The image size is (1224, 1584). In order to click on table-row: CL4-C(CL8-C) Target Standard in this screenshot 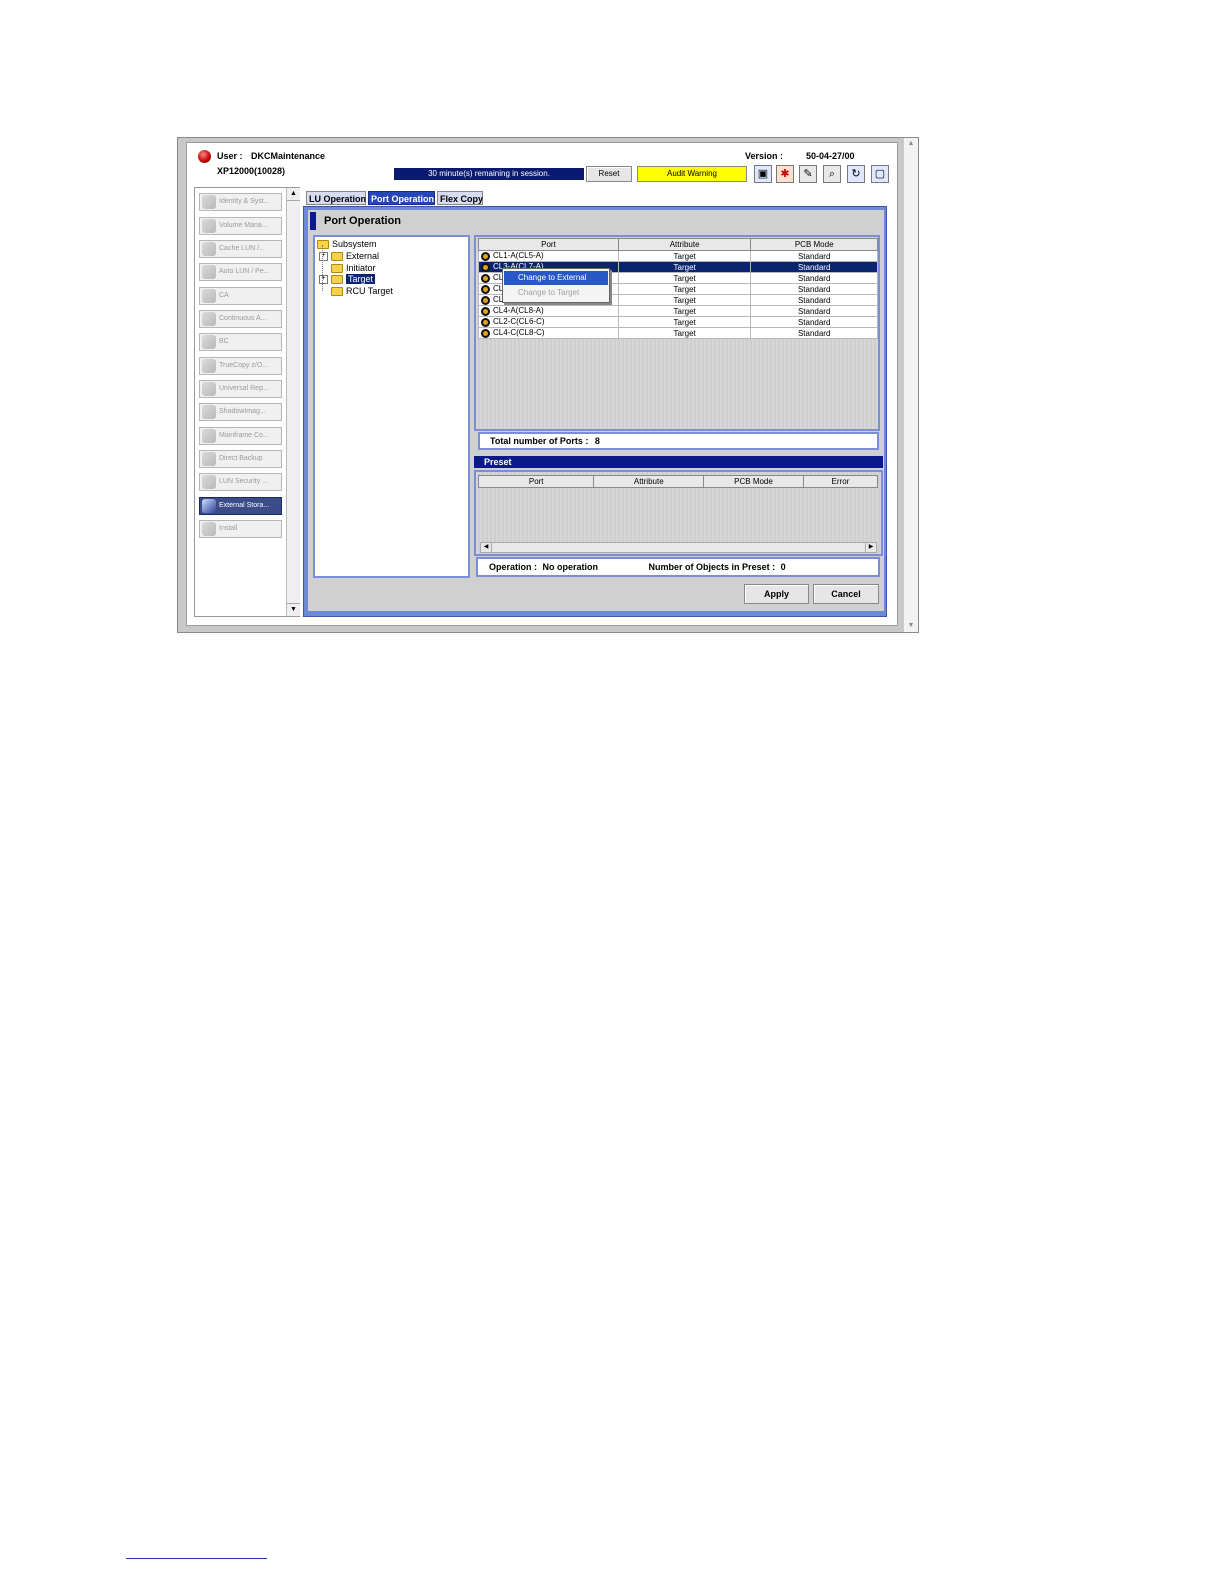, I will do `click(678, 333)`.